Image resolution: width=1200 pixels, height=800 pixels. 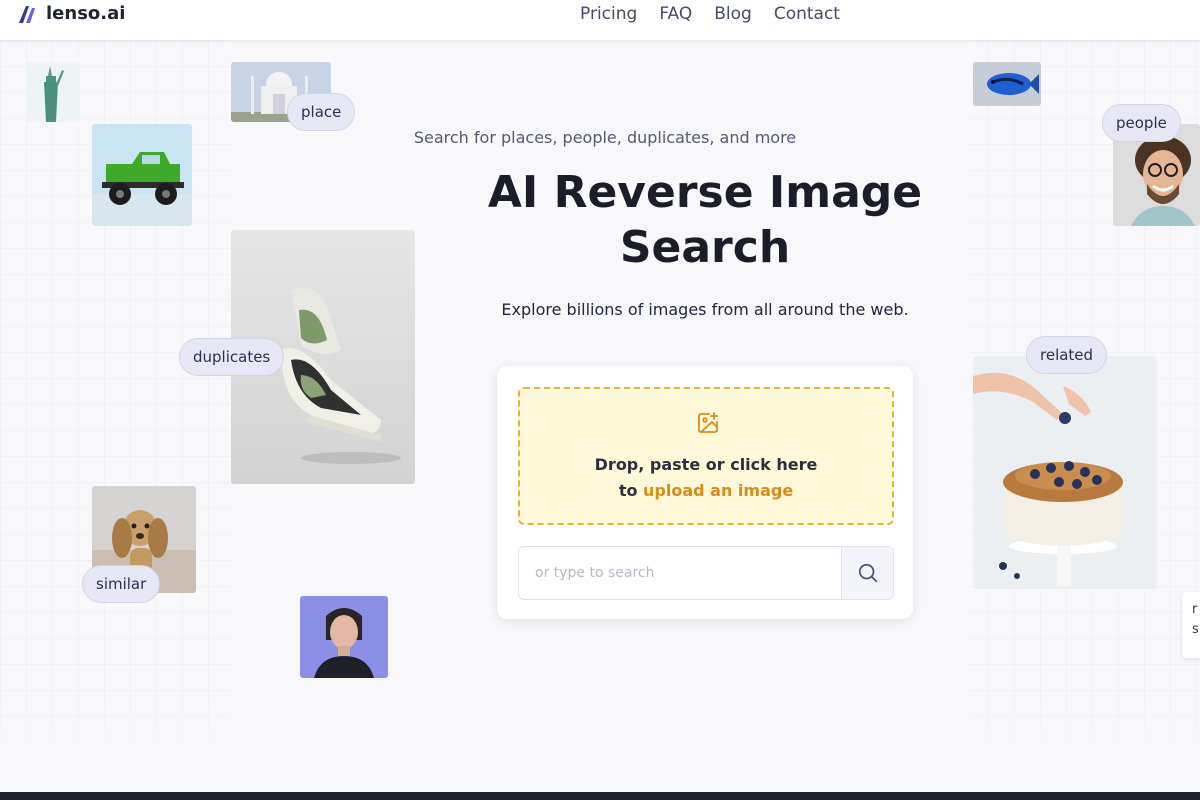 What do you see at coordinates (1195, 609) in the screenshot?
I see `offscreen-card-line1: r` at bounding box center [1195, 609].